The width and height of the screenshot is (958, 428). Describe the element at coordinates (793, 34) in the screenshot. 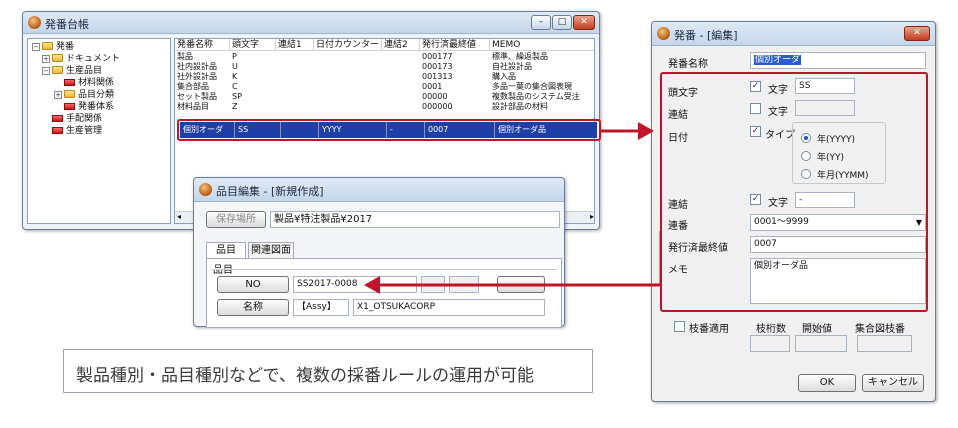

I see `edit-dialog-titlebar: 発番 - [編集] ✕` at that location.